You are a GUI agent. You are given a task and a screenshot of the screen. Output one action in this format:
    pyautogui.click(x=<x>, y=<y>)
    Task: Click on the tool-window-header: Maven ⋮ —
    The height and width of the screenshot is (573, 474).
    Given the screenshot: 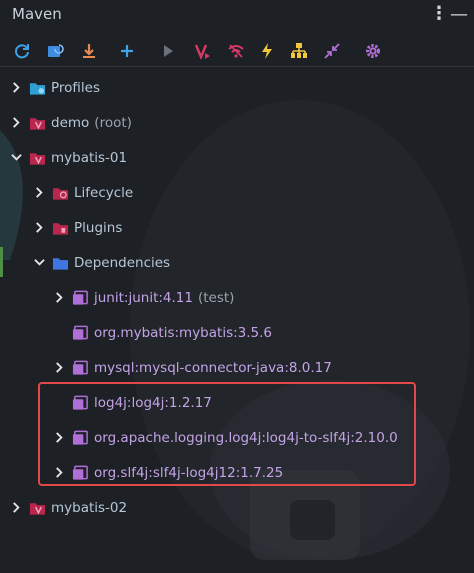 What is the action you would take?
    pyautogui.click(x=237, y=14)
    